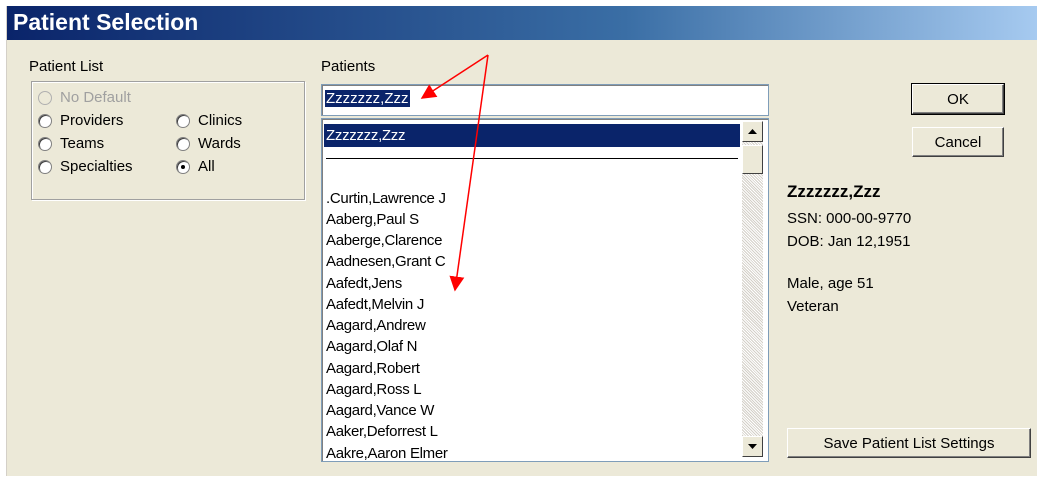 The image size is (1037, 477). I want to click on annotation-arrow-to-search, so click(454, 76).